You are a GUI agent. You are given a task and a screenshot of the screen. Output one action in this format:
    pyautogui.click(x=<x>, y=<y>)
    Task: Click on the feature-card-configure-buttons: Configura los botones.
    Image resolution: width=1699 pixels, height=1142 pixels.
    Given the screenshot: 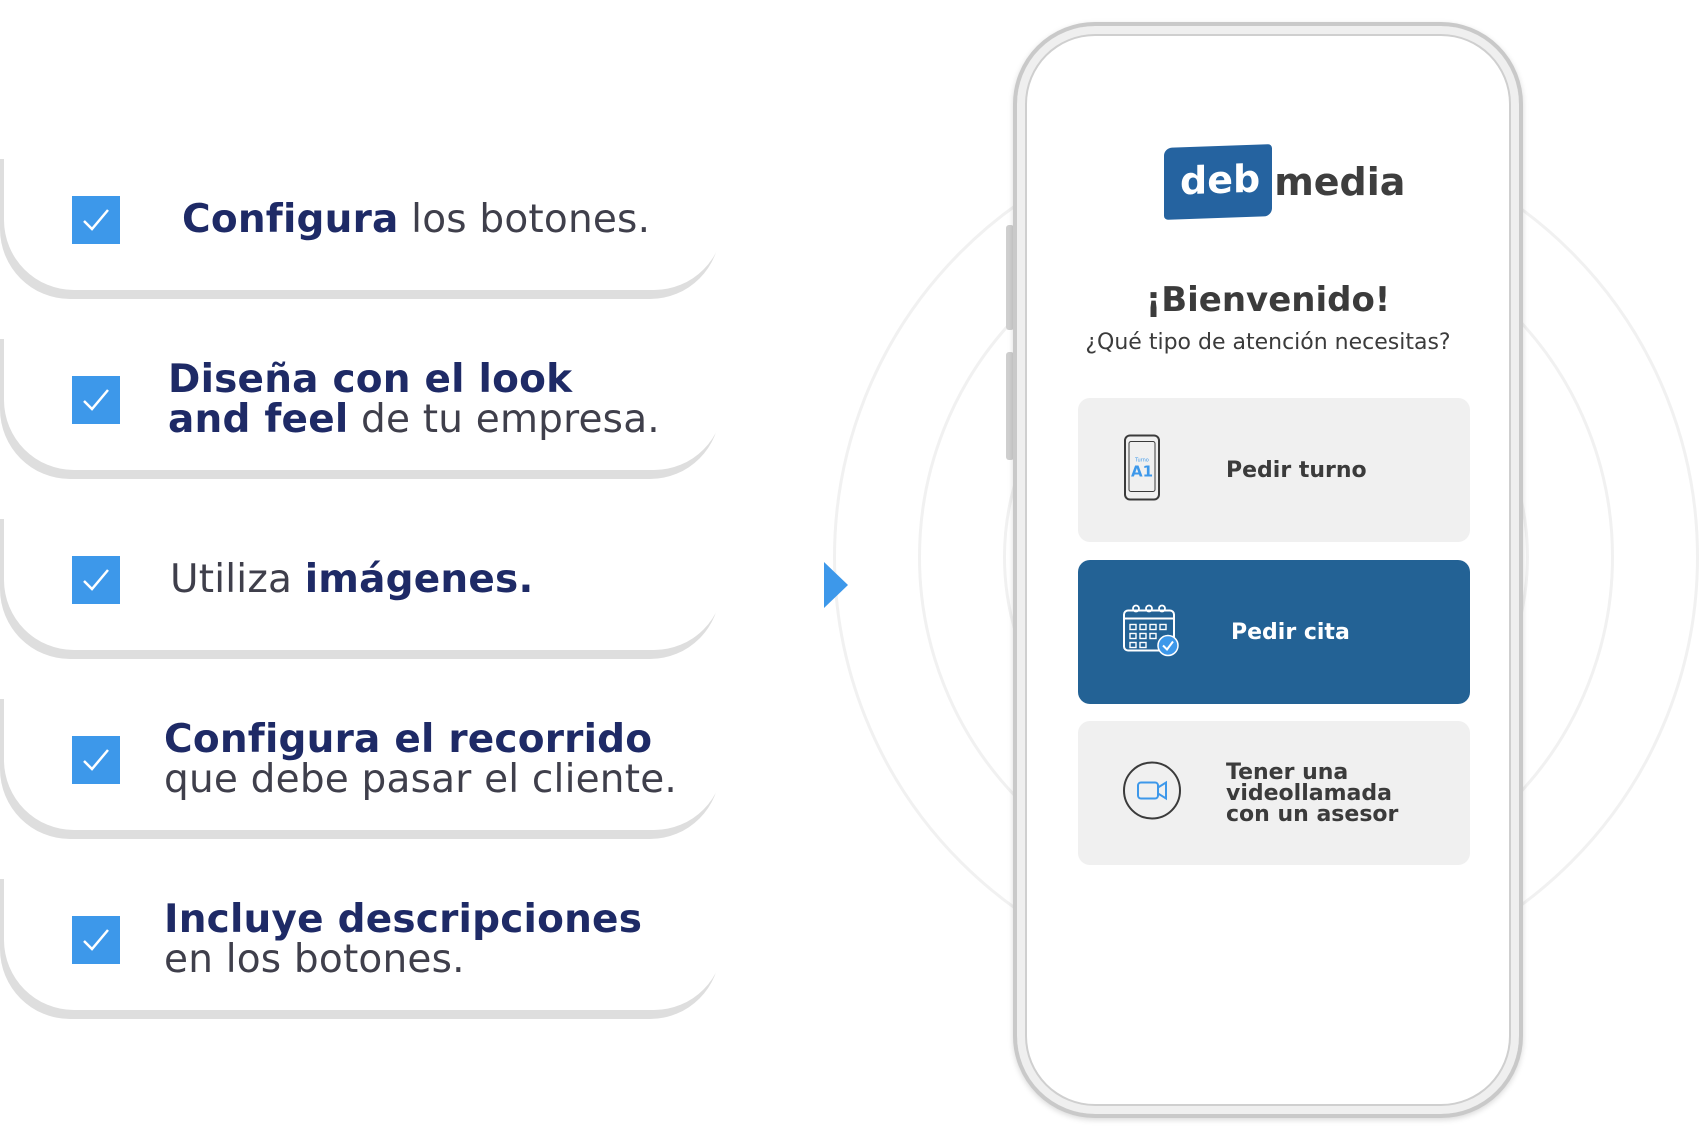 What is the action you would take?
    pyautogui.click(x=364, y=220)
    